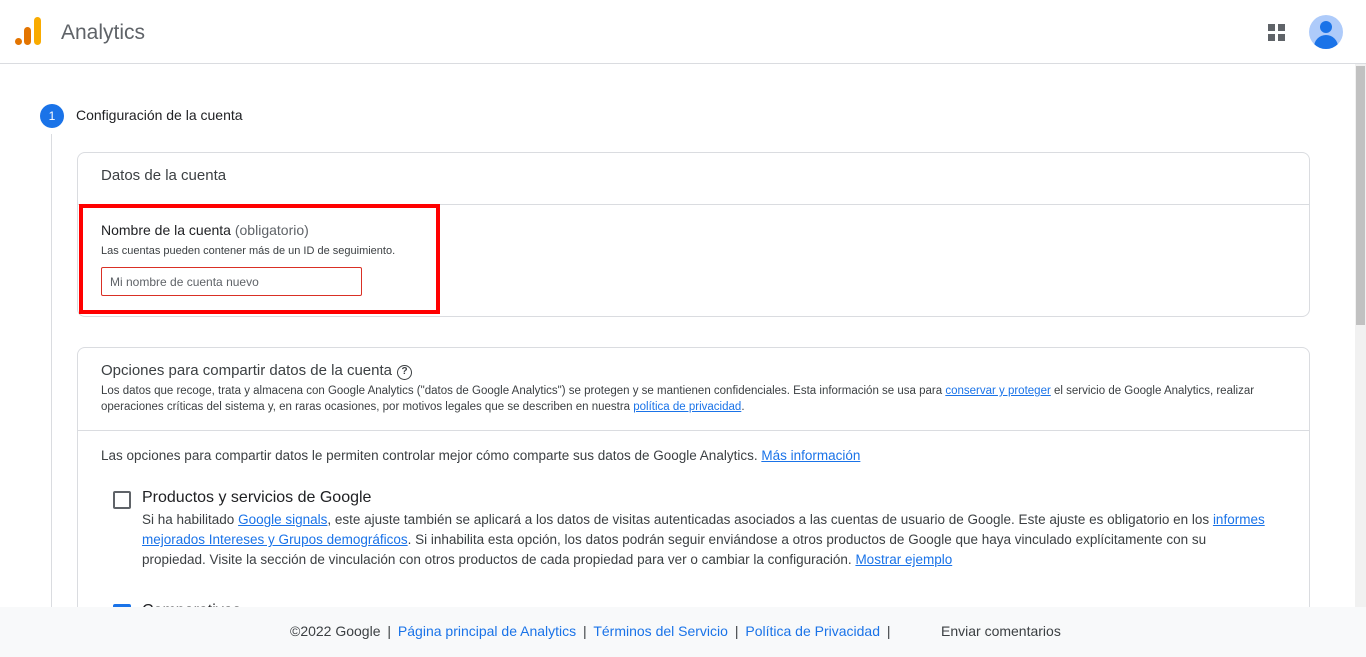  Describe the element at coordinates (190, 519) in the screenshot. I see `desc-text: Si ha habilitado` at that location.